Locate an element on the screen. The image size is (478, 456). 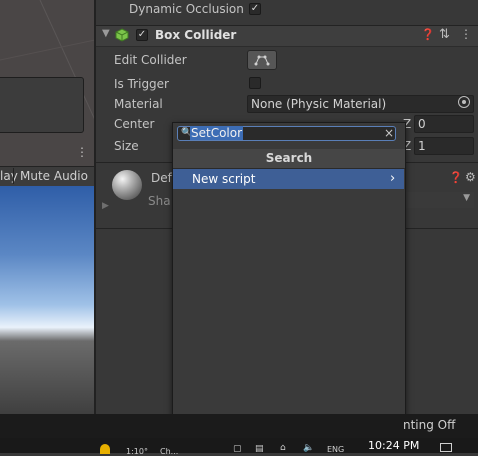
mute-audio-button: Mute Audio is located at coordinates (54, 176).